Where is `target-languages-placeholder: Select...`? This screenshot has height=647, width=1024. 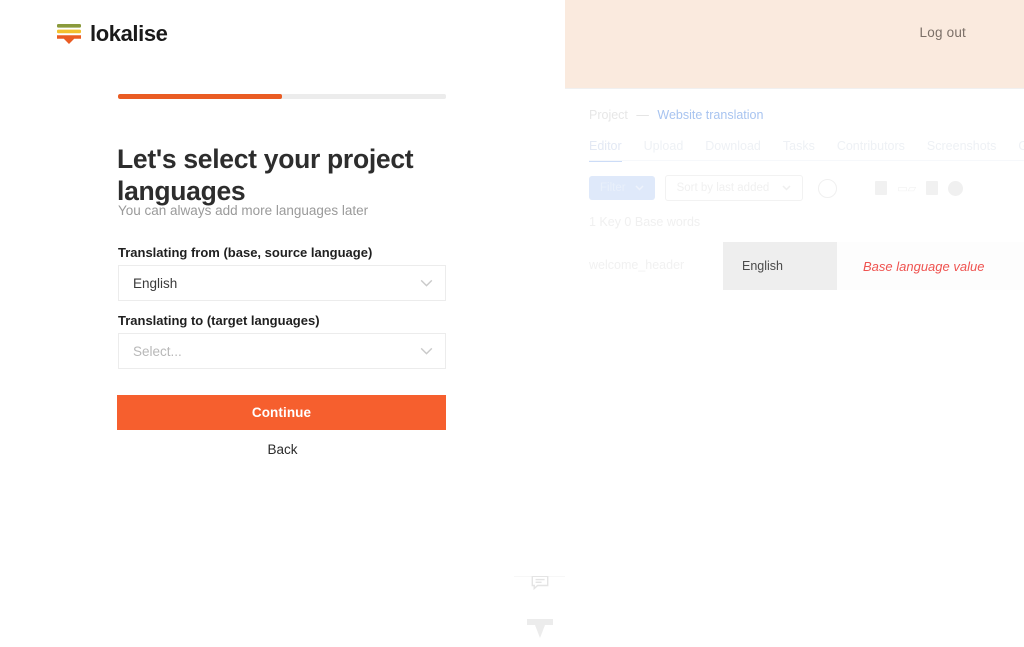
target-languages-placeholder: Select... is located at coordinates (157, 351).